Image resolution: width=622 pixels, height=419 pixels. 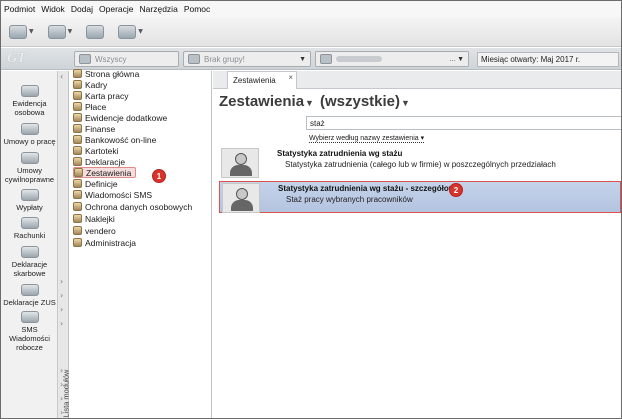 I want to click on report-icon, so click(x=78, y=172).